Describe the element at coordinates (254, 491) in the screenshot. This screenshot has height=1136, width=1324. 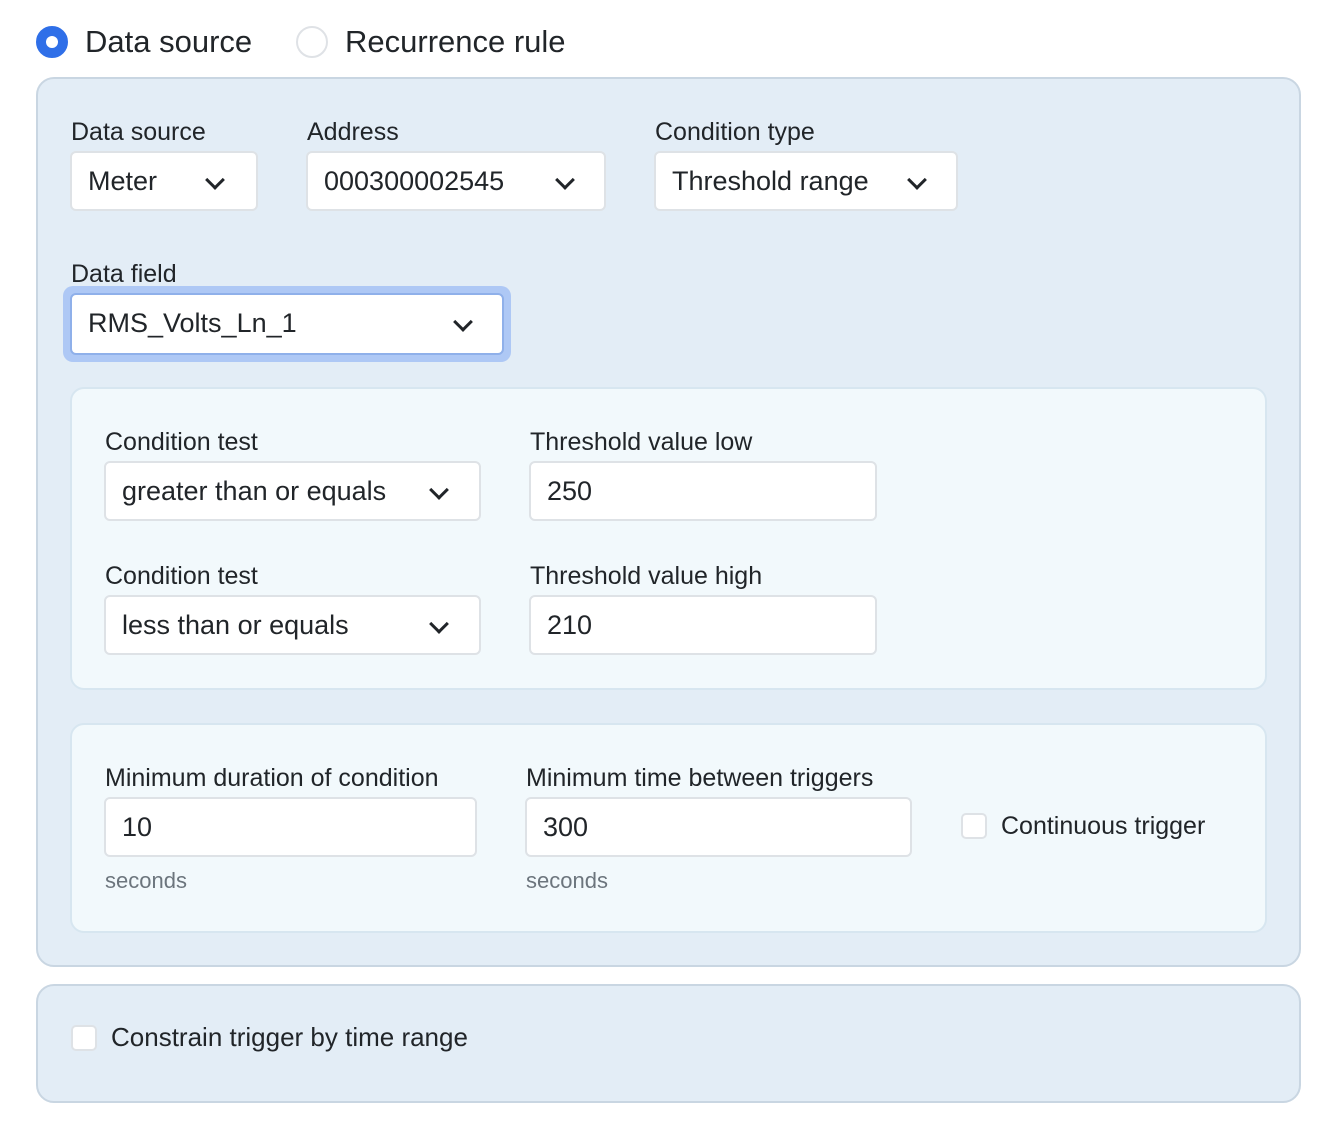
I see `condition-test-low-value: greater than or equals` at that location.